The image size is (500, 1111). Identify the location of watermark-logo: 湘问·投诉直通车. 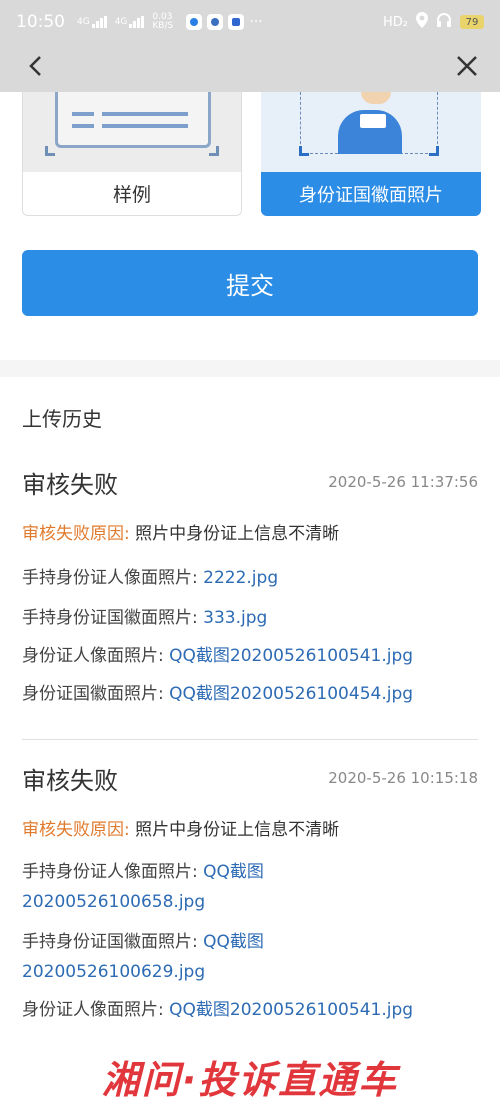
(250, 1076).